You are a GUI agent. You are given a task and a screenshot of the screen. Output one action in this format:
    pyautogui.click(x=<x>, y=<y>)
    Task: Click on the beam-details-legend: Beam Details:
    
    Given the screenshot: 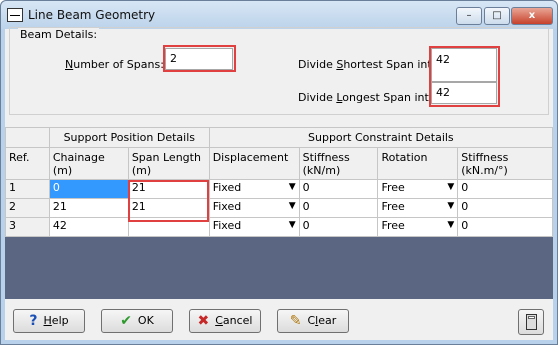 What is the action you would take?
    pyautogui.click(x=59, y=34)
    